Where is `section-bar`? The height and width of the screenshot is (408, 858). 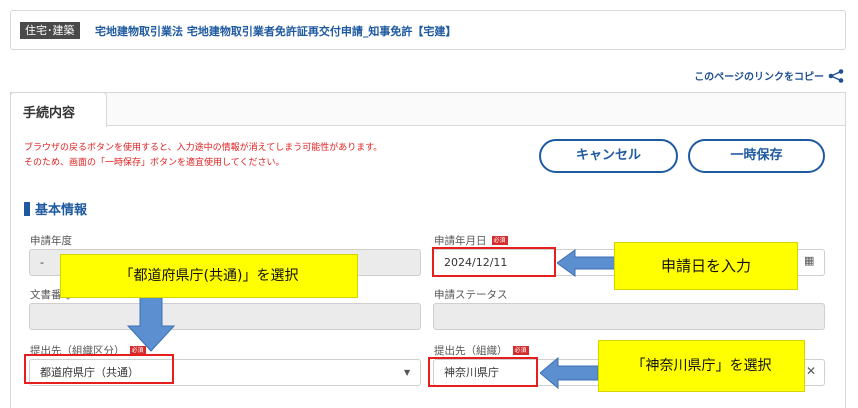
section-bar is located at coordinates (27, 208).